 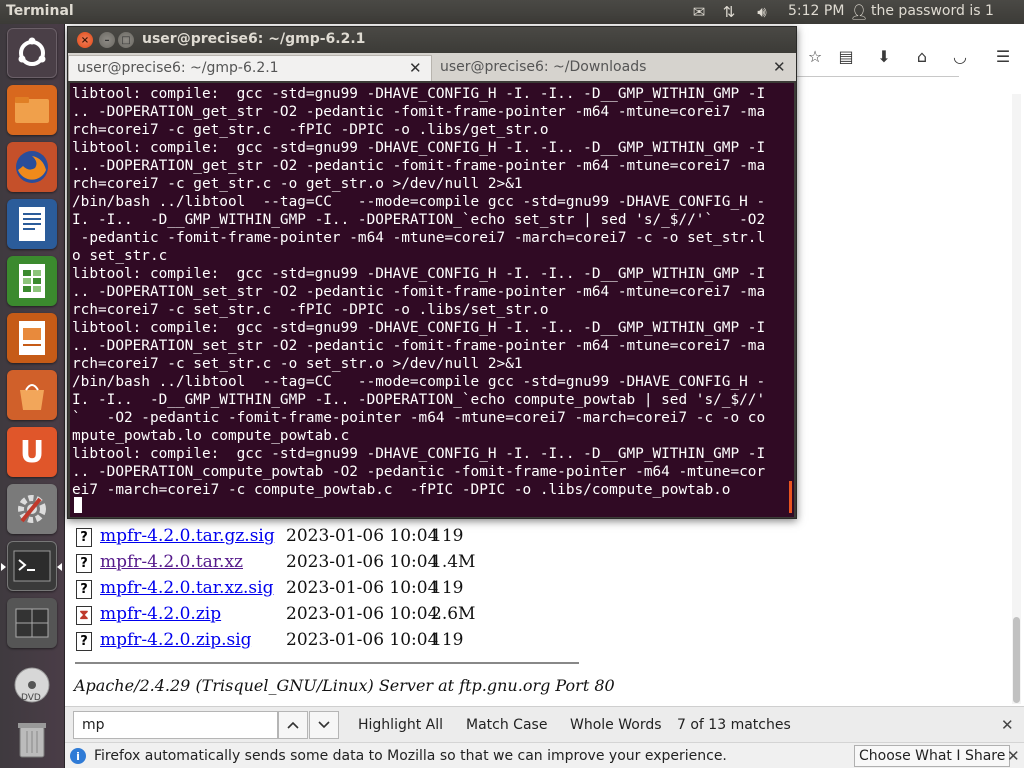 I want to click on bookmark-star-icon: ☆, so click(x=815, y=56).